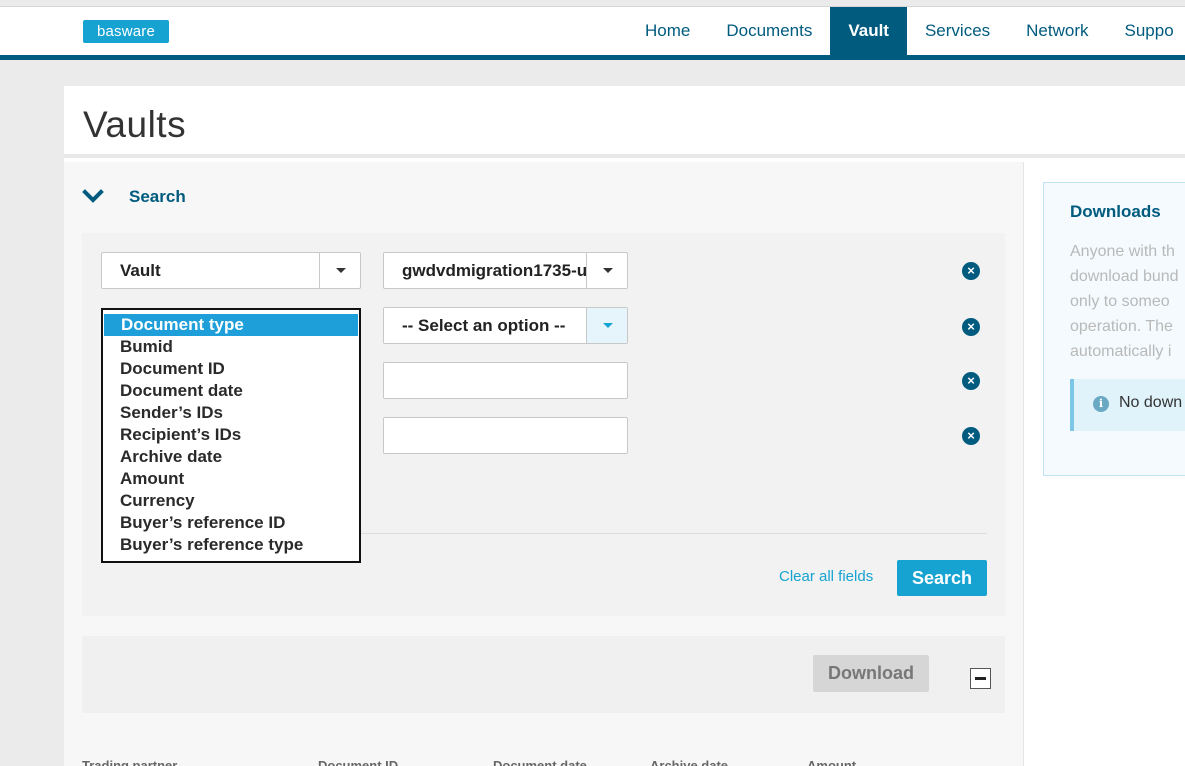  Describe the element at coordinates (135, 124) in the screenshot. I see `page-title: Vaults` at that location.